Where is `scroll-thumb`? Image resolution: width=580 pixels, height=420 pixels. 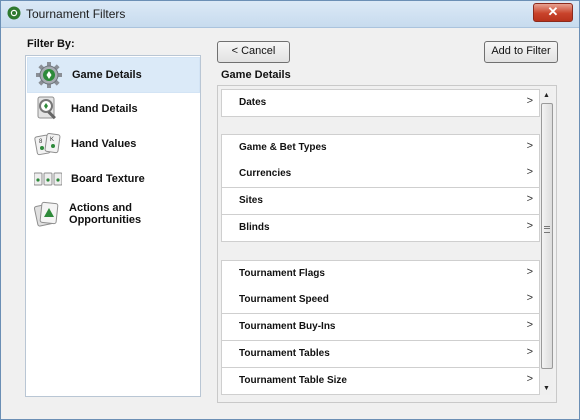
scroll-thumb is located at coordinates (547, 236).